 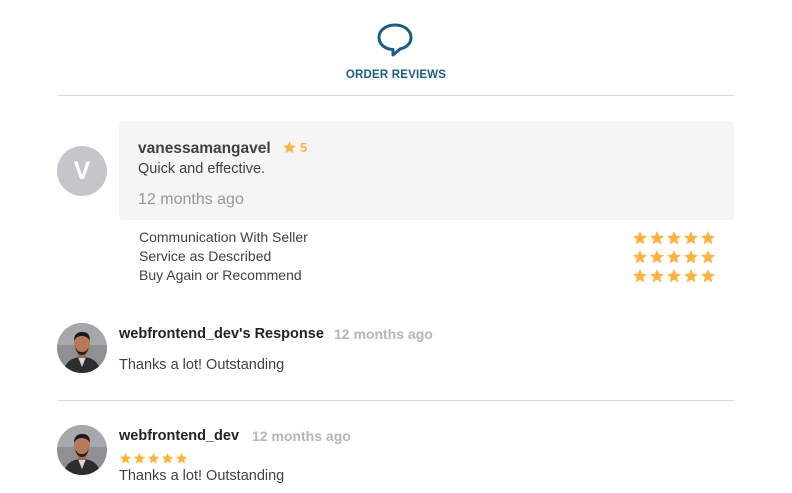 I want to click on rating-value: 5, so click(x=304, y=147).